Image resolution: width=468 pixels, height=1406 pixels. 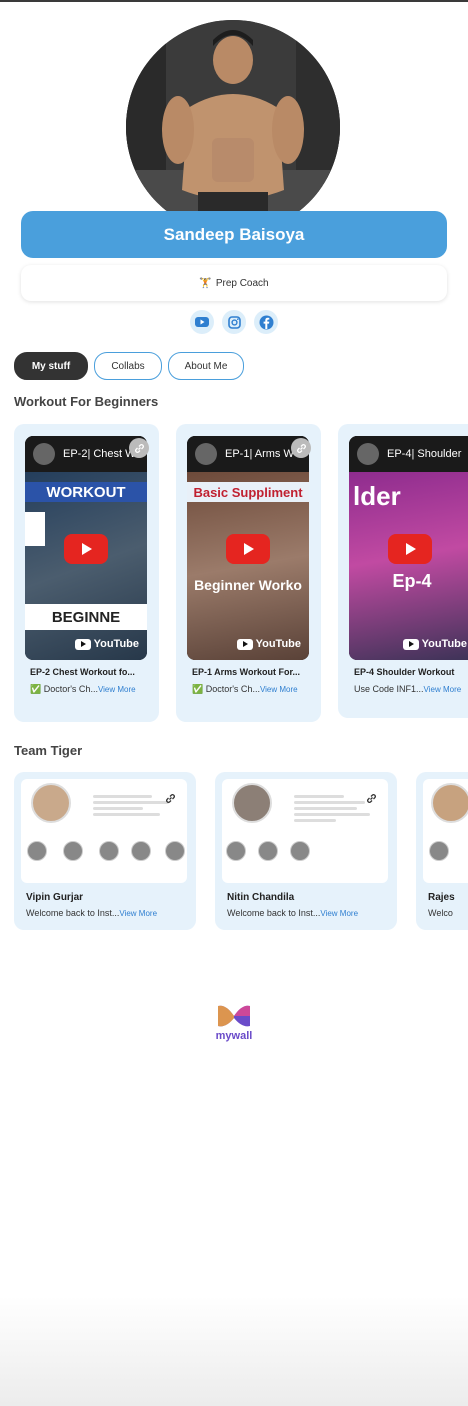 I want to click on video-artwork: WORKOUT BEGINNE YouTube, so click(x=86, y=566).